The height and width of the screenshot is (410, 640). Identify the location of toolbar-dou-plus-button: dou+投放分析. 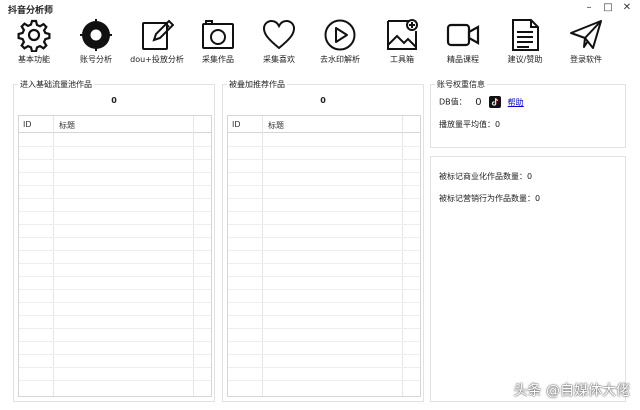
(157, 43).